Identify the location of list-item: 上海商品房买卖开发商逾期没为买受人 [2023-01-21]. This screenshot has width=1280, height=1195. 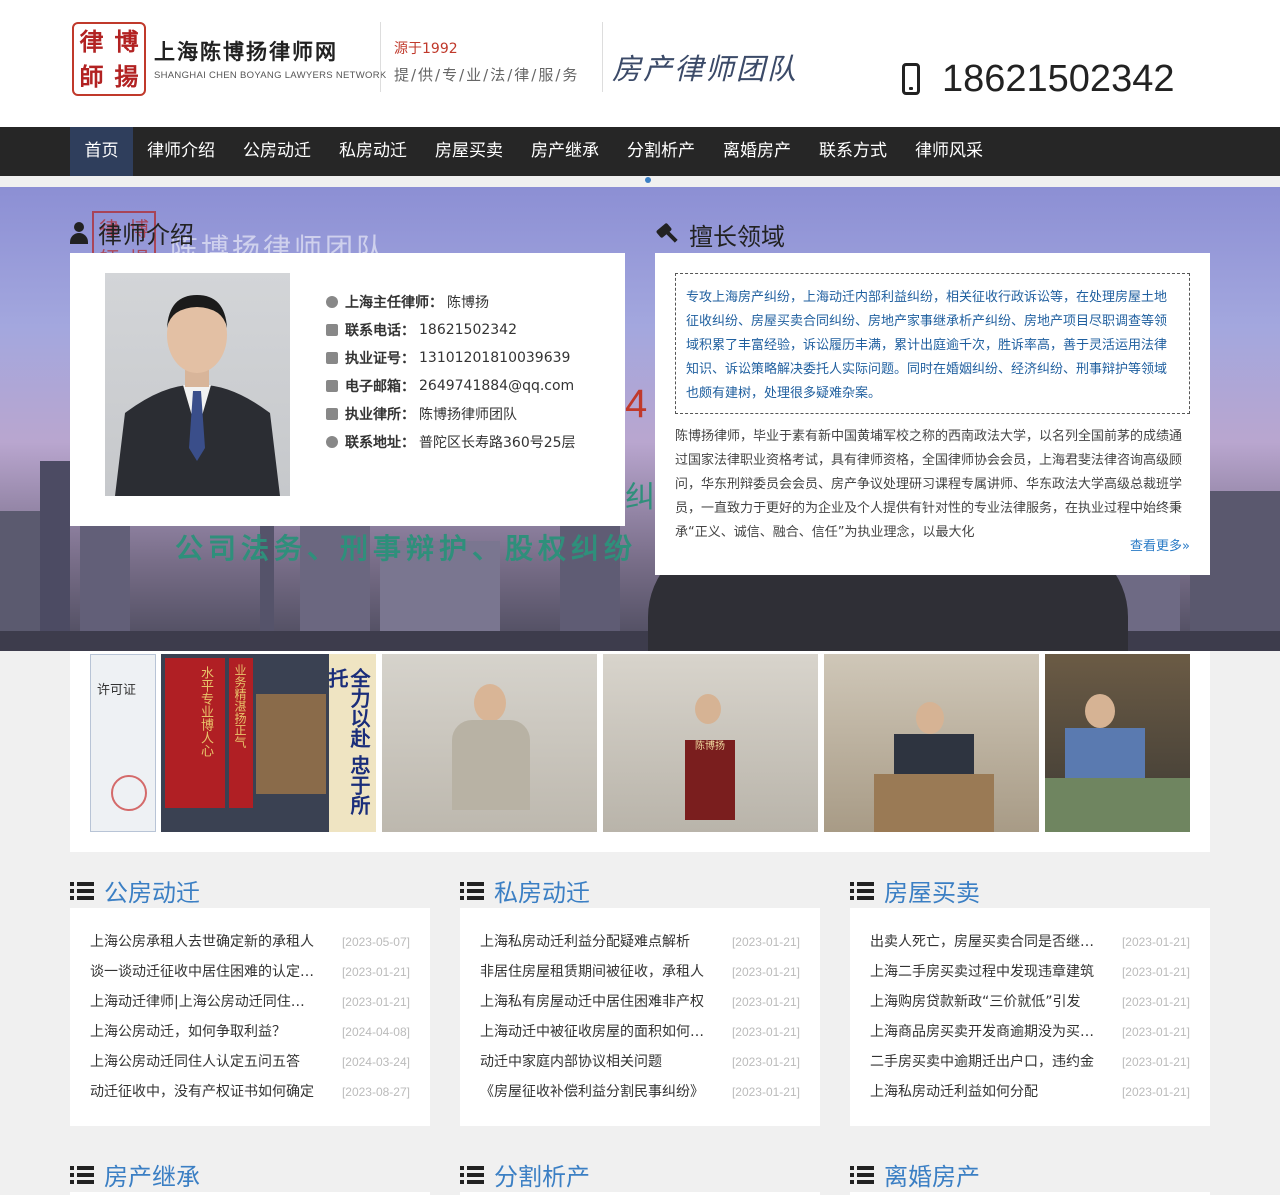
(1030, 1032).